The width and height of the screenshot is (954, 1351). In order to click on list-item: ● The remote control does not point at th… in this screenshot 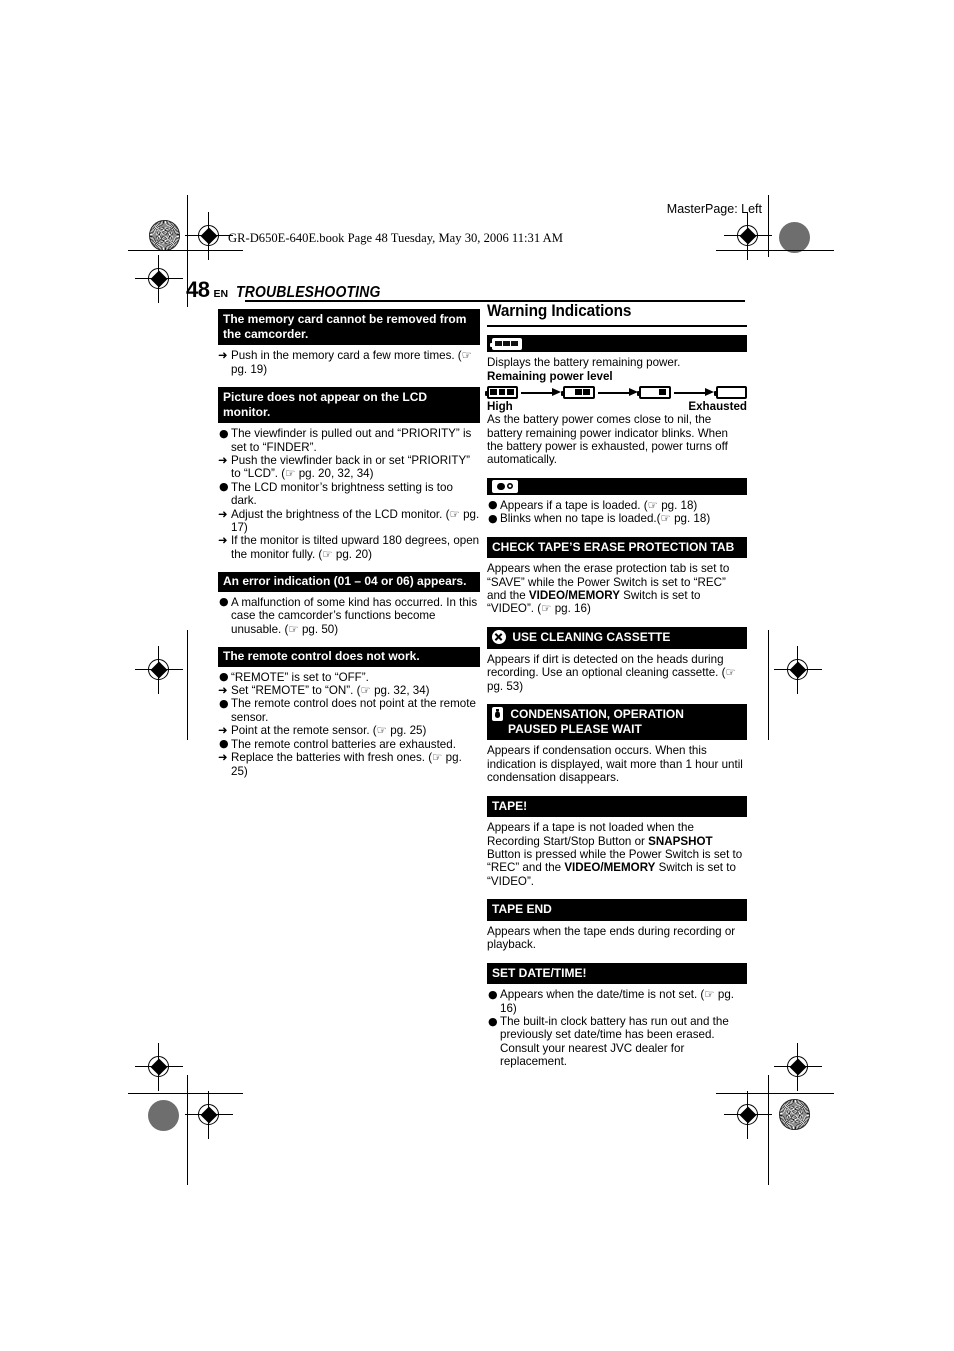, I will do `click(349, 710)`.